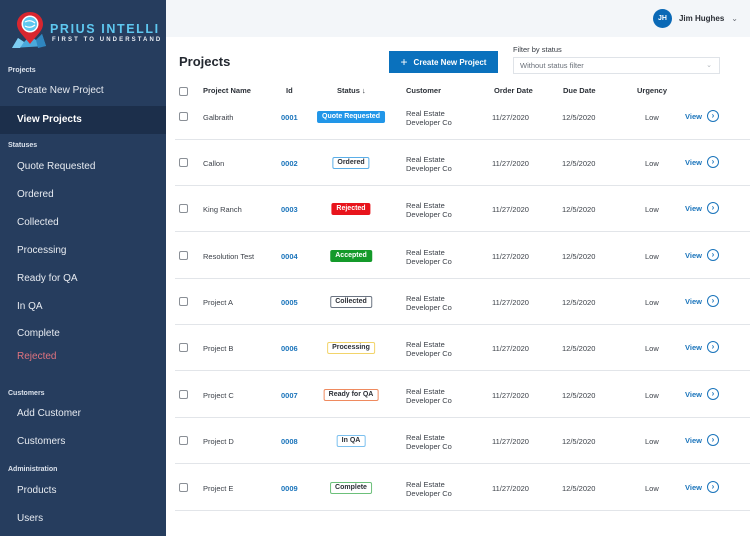 The image size is (750, 536). I want to click on create-new-project-button: + Create New Project, so click(443, 62).